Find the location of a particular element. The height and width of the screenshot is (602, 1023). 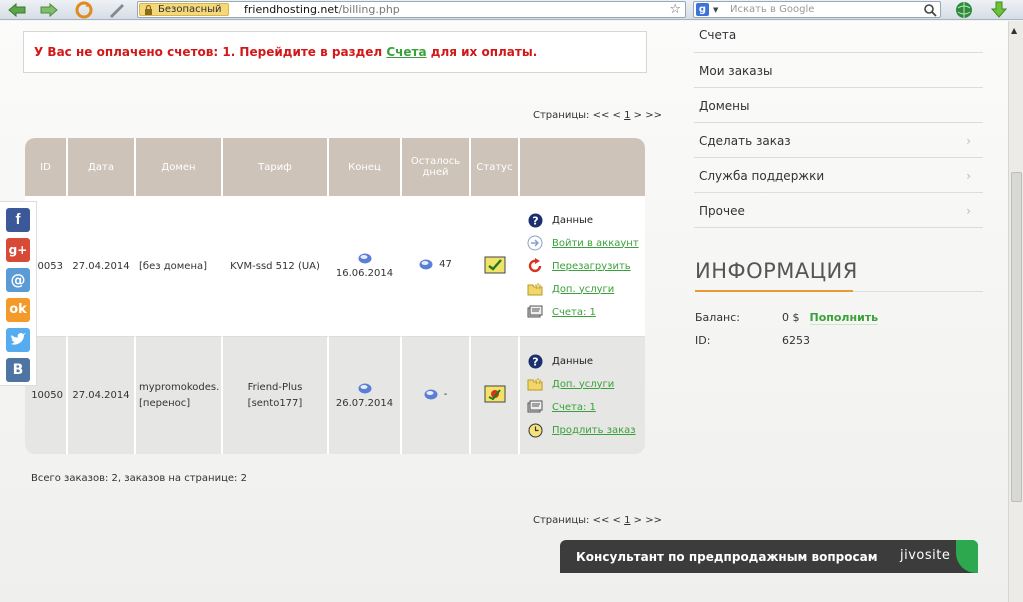

action-renew: Продлить заказ is located at coordinates (585, 430).